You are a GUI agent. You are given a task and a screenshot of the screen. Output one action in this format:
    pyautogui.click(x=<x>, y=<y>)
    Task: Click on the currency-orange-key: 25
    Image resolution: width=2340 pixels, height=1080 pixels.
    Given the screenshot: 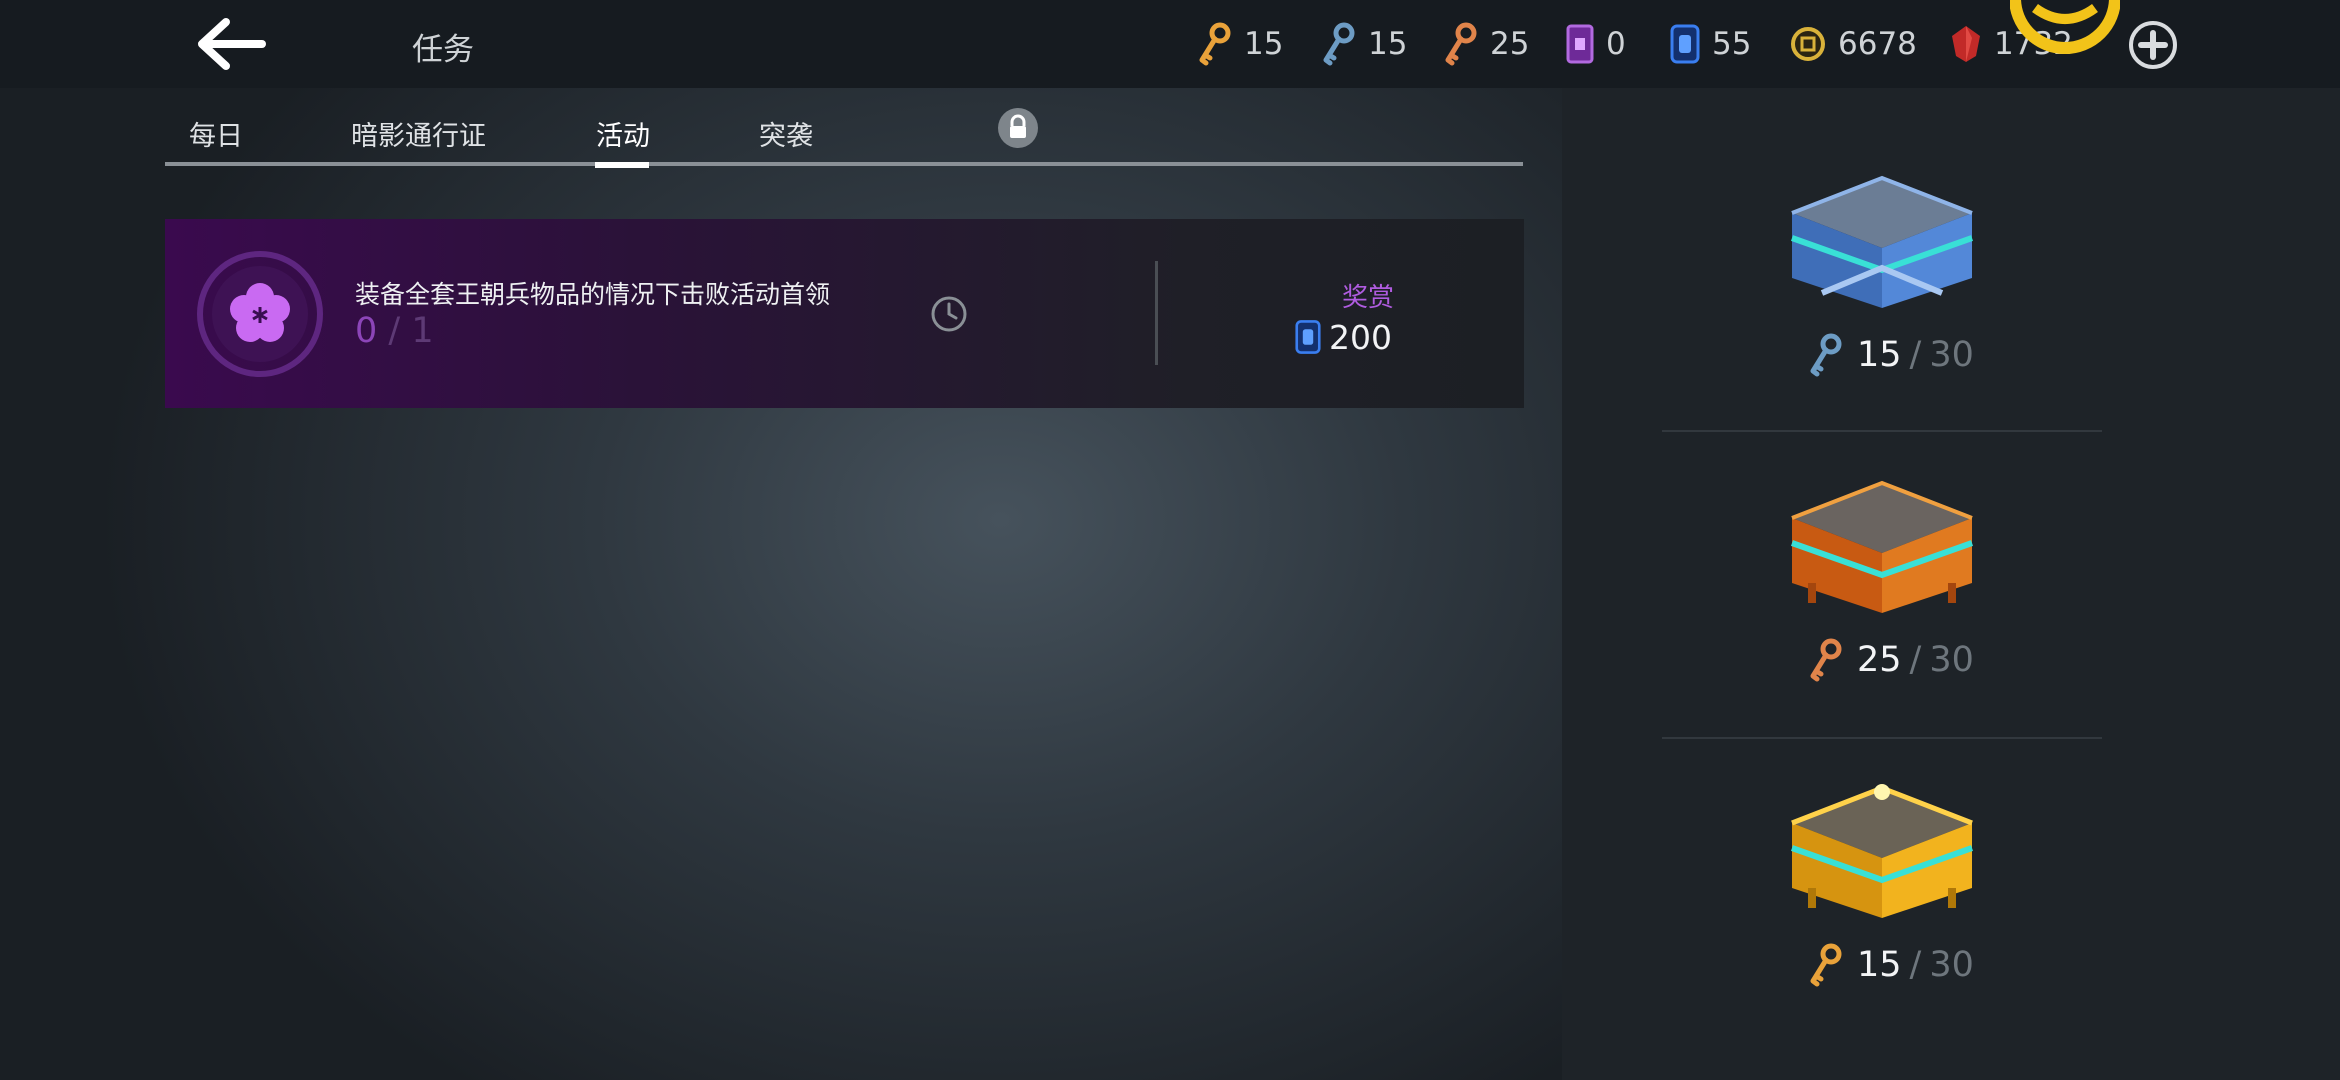 What is the action you would take?
    pyautogui.click(x=1485, y=44)
    